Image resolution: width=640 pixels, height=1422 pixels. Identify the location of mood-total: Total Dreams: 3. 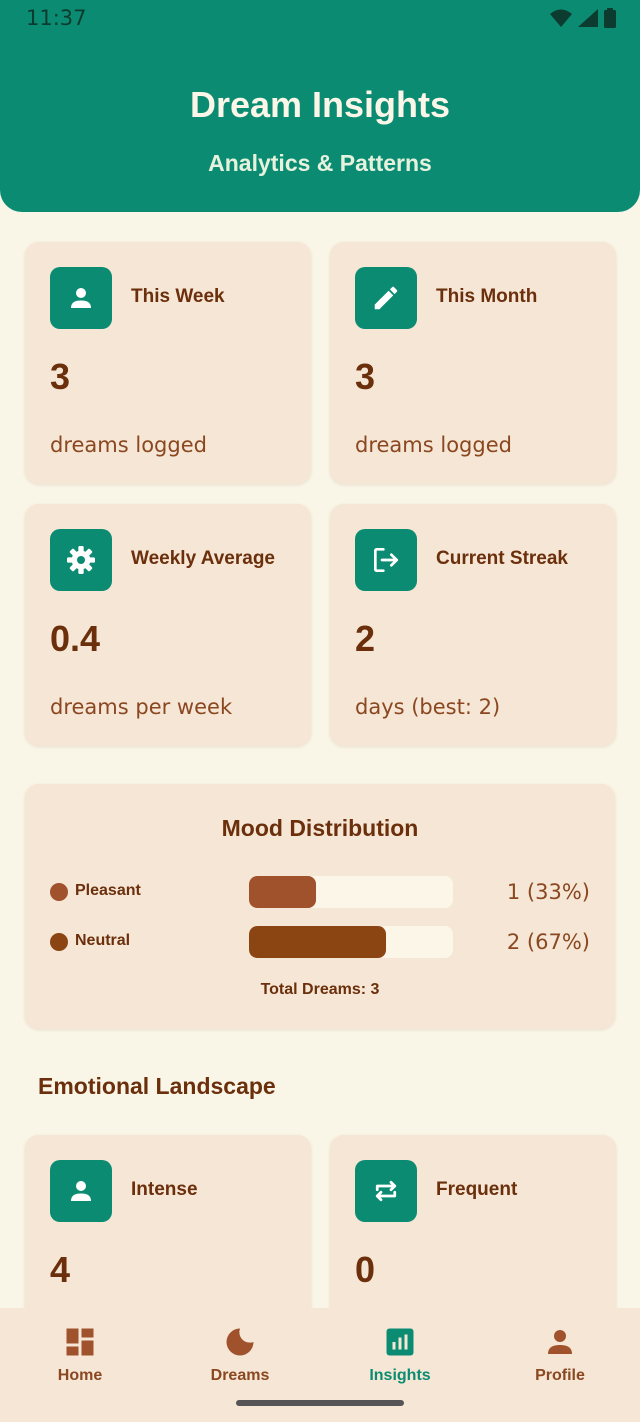
(320, 989).